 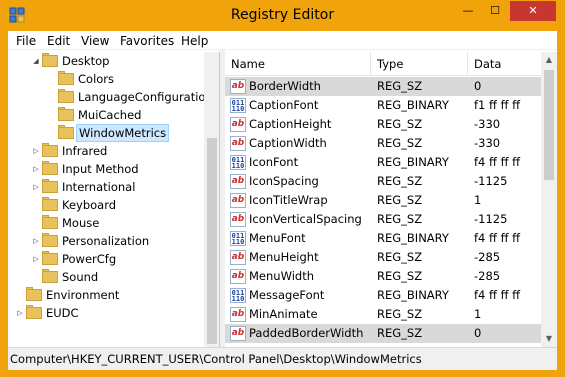 What do you see at coordinates (468, 11) in the screenshot?
I see `minimize-button: —` at bounding box center [468, 11].